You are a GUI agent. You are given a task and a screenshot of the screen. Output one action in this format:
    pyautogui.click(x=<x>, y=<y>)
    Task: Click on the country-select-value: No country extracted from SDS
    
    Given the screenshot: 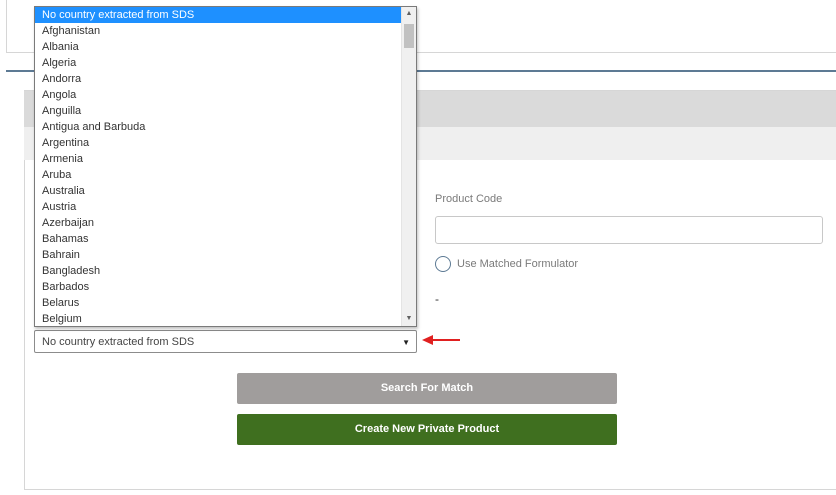 What is the action you would take?
    pyautogui.click(x=118, y=342)
    